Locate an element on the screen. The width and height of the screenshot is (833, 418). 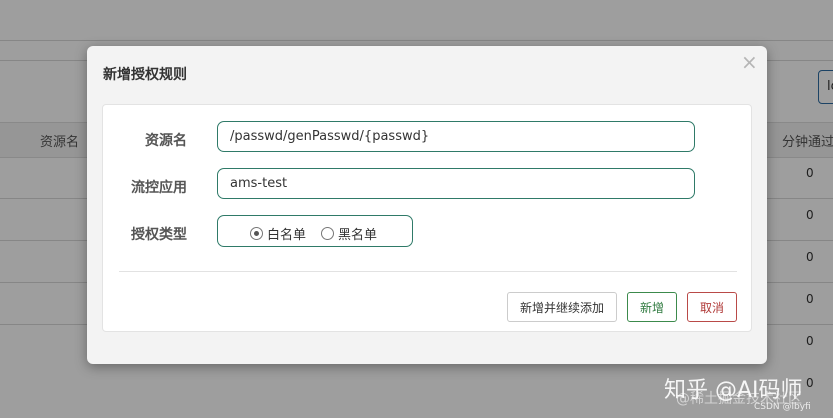
radio-whitelist-label: 白名单 is located at coordinates (287, 235).